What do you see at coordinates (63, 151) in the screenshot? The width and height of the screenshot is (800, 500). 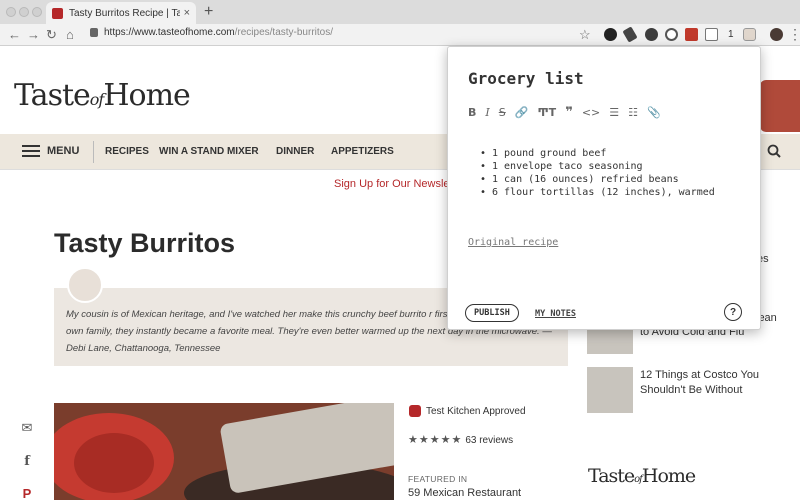 I see `menu-label: MENU` at bounding box center [63, 151].